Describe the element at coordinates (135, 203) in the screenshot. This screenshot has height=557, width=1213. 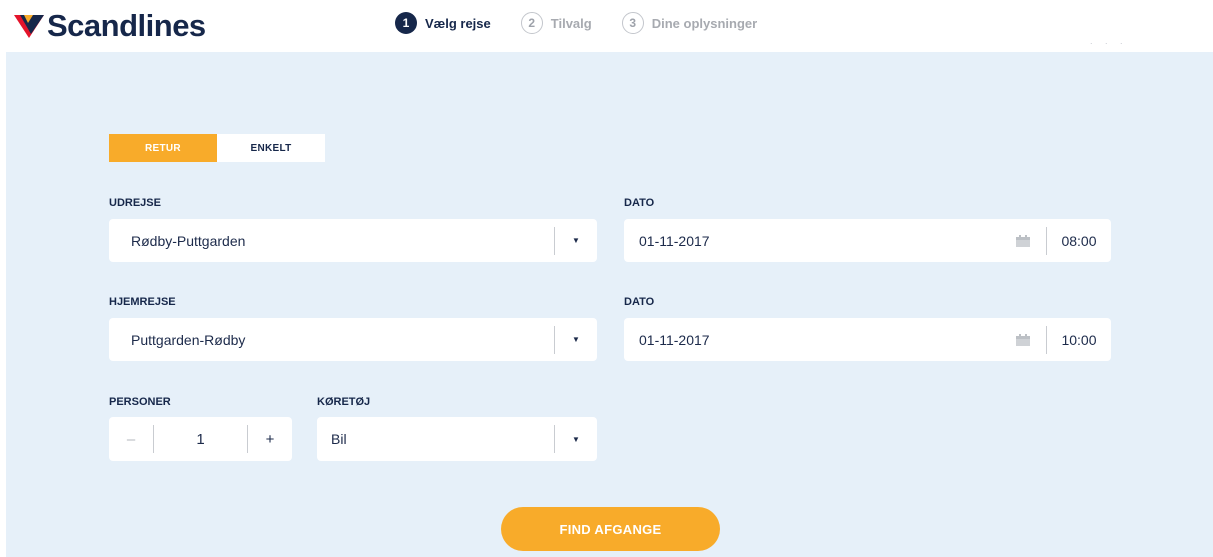
I see `outbound-label: UDREJSE` at that location.